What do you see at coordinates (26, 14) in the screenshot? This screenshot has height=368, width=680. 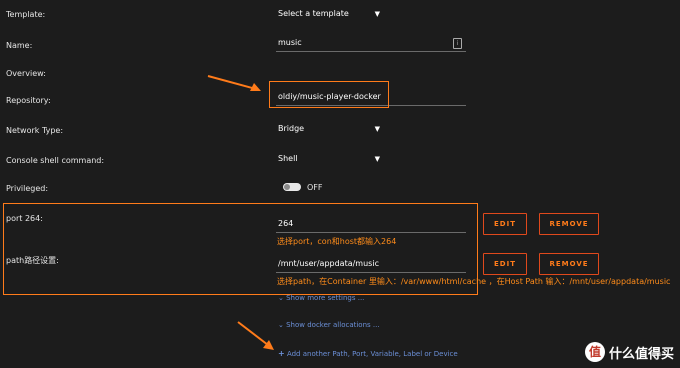 I see `template-label: Template:` at bounding box center [26, 14].